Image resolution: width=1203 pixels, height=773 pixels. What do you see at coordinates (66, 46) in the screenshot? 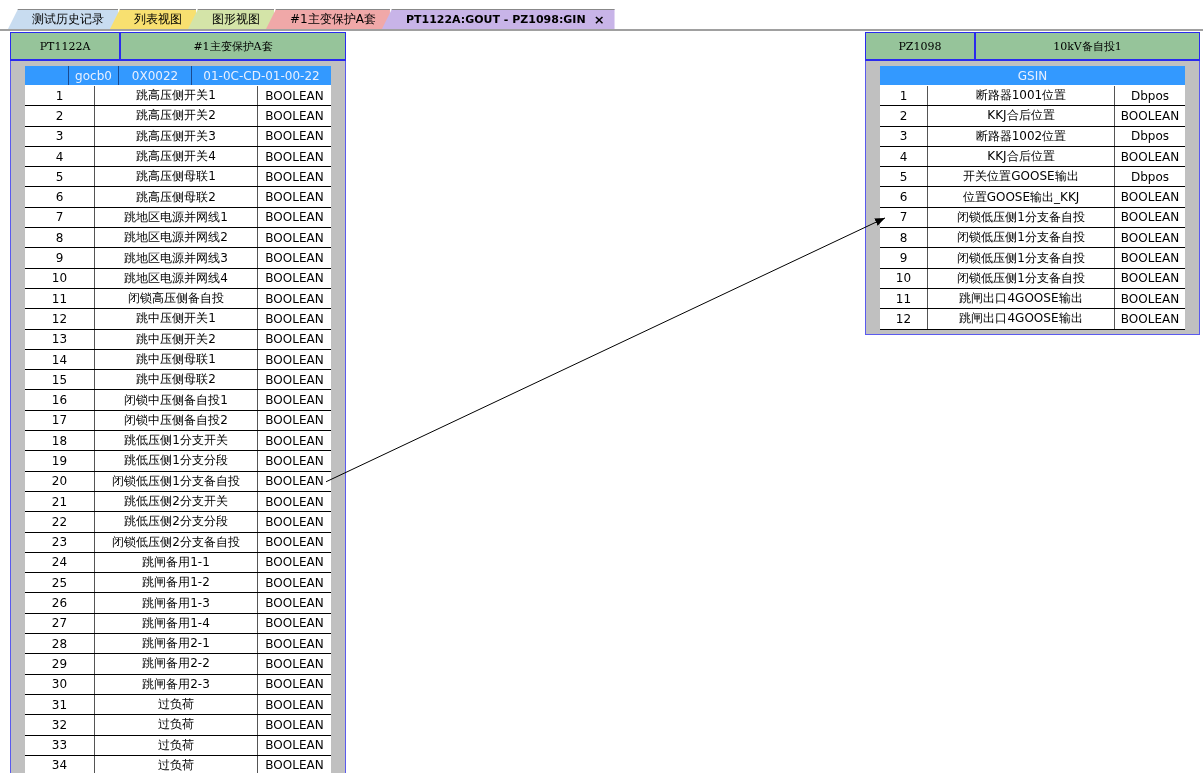
I see `device-id: PT1122A` at bounding box center [66, 46].